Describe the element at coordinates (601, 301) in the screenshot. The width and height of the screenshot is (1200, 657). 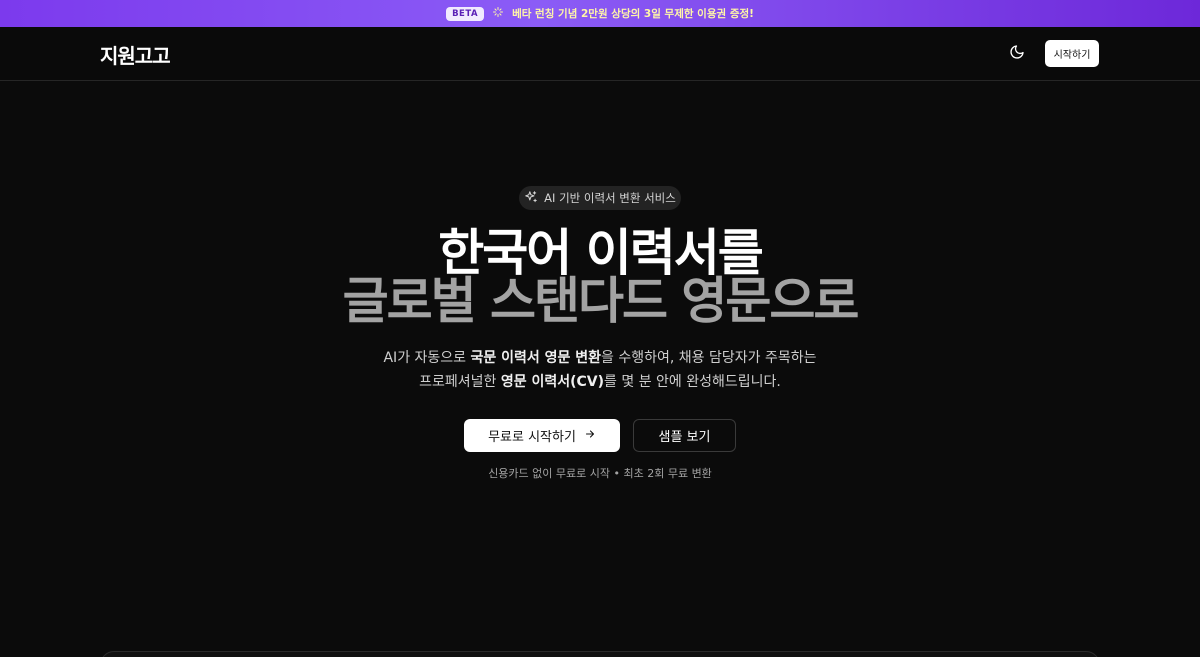
I see `headline-secondary: 글로벌 스탠다드 영문으로` at that location.